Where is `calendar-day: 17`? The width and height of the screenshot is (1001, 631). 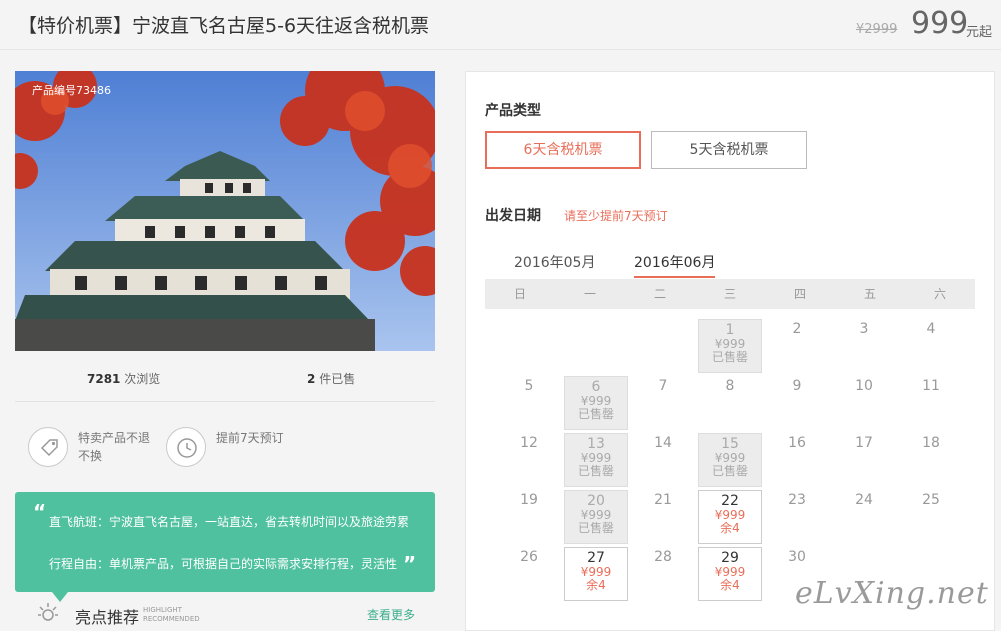
calendar-day: 17 is located at coordinates (864, 460).